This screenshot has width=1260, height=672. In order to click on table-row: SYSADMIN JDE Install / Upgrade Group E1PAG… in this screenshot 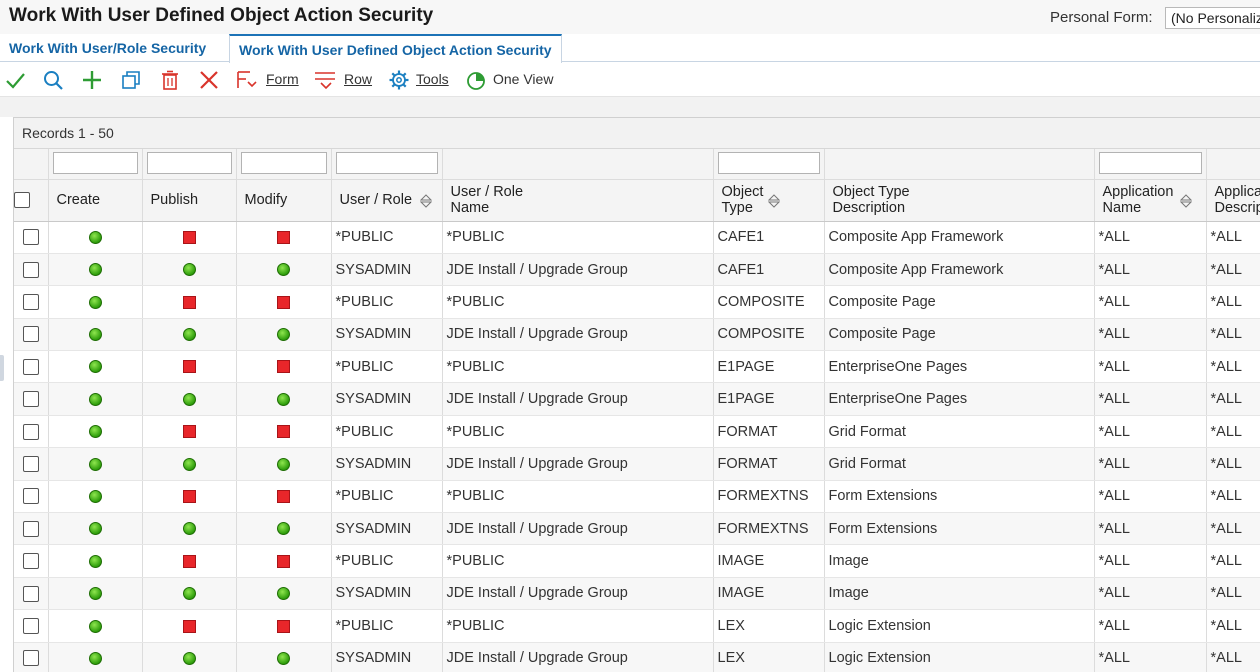, I will do `click(637, 399)`.